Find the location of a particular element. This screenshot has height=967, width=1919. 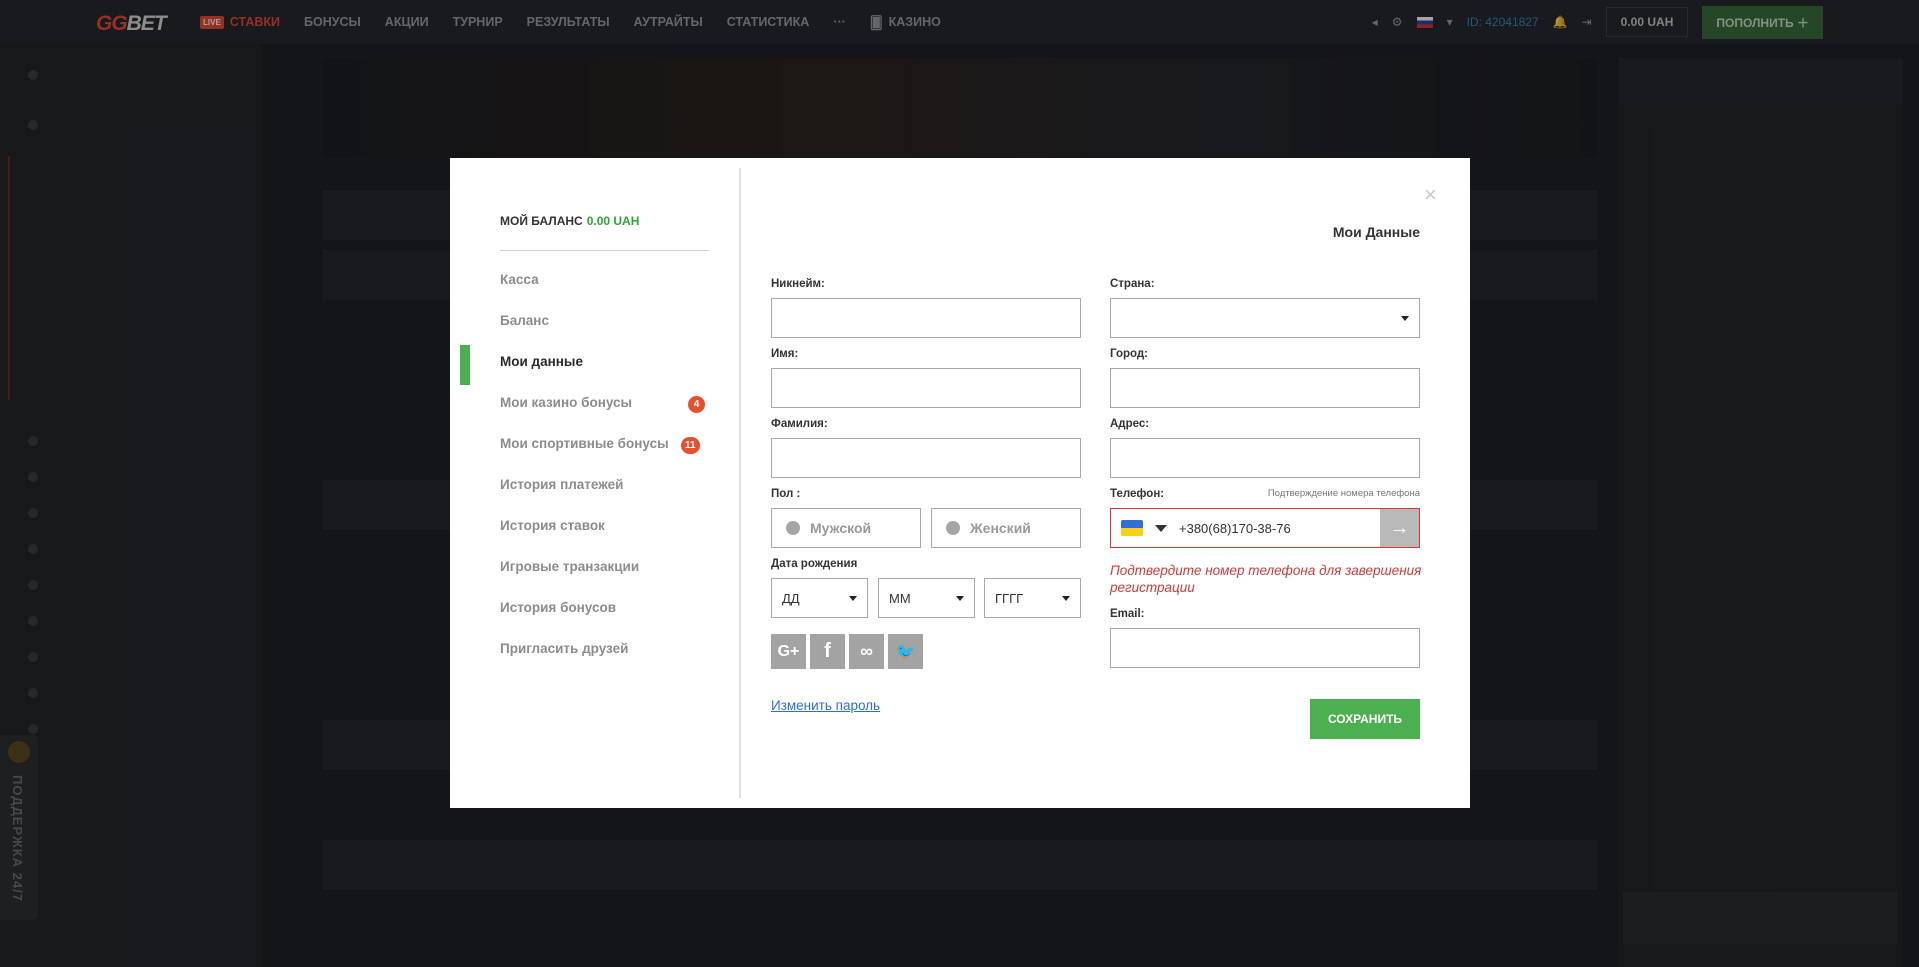

address-label: Адрес: is located at coordinates (1130, 424).